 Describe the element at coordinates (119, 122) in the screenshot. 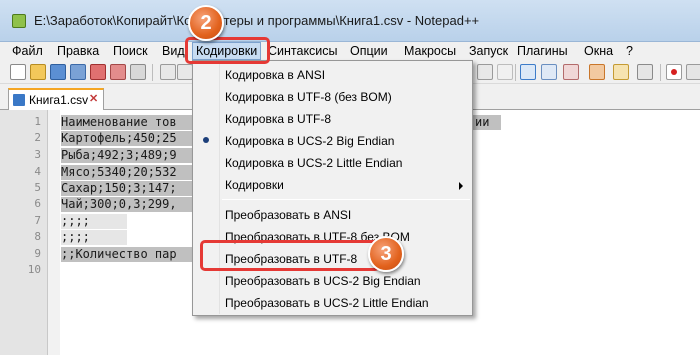

I see `code-line: Наименование тов` at that location.